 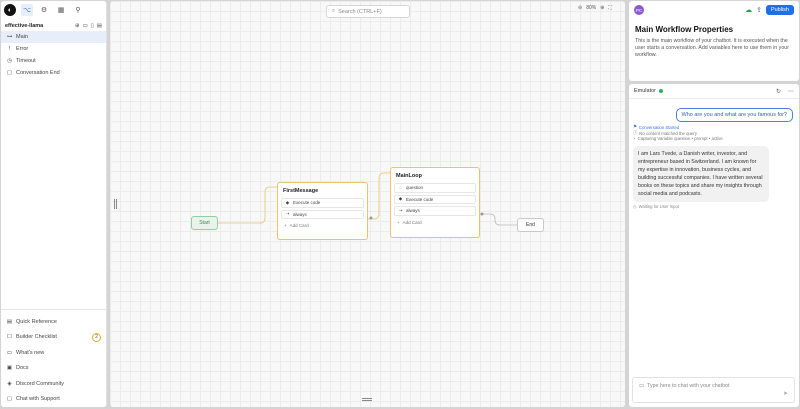 What do you see at coordinates (9, 352) in the screenshot?
I see `whats-new-icon: ▭` at bounding box center [9, 352].